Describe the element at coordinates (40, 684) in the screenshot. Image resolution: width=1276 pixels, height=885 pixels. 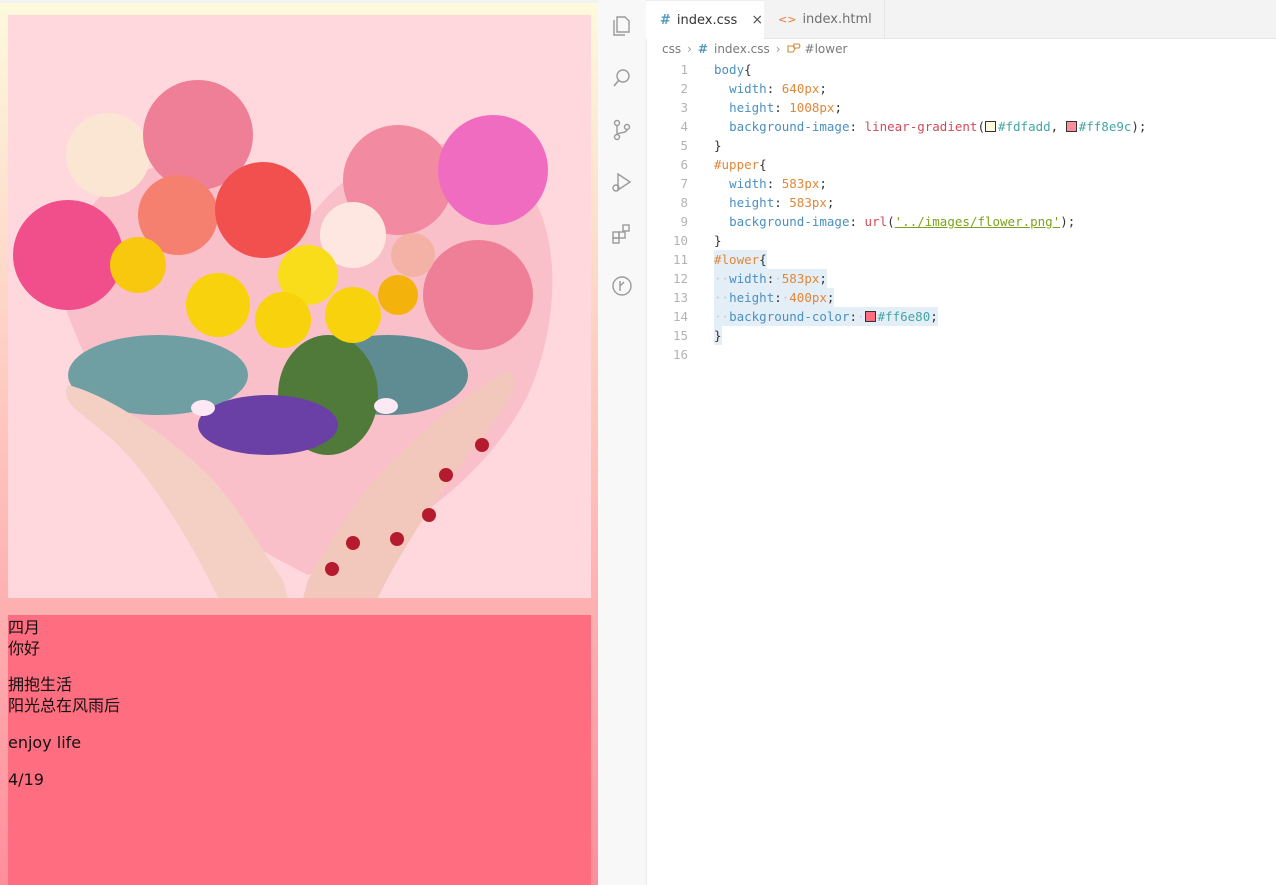
I see `text-embrace-life: 拥抱生活` at that location.